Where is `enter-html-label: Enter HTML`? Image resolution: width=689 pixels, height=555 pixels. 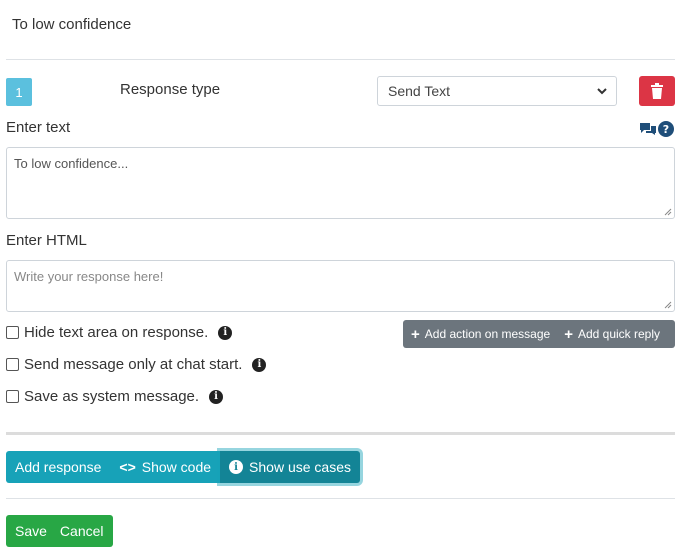
enter-html-label: Enter HTML is located at coordinates (46, 240).